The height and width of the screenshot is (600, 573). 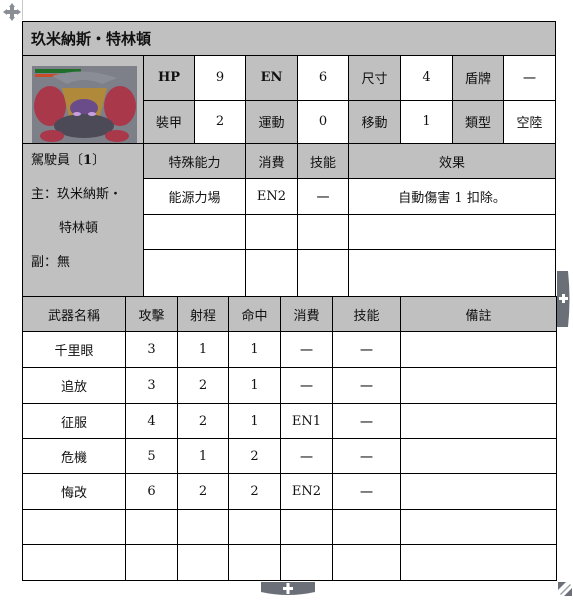 I want to click on weapon-row: 千里眼 3 1 1 一一, so click(x=289, y=349).